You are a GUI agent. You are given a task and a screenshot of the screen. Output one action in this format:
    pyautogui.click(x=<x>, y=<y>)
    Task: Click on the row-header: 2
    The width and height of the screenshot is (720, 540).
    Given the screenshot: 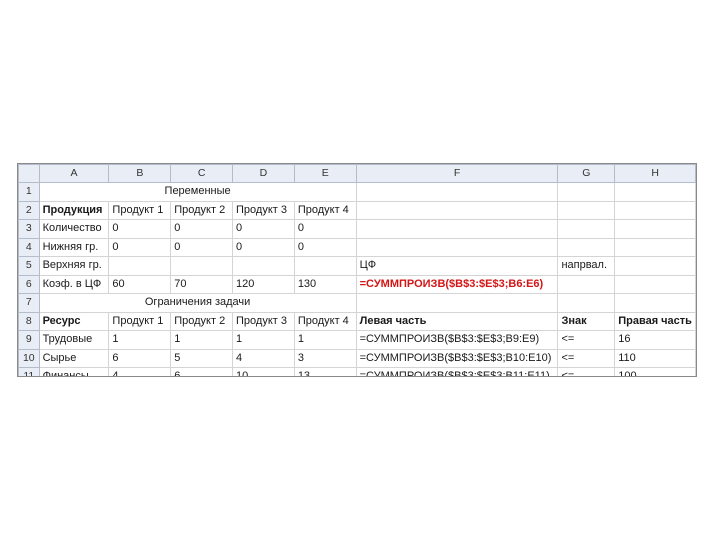 What is the action you would take?
    pyautogui.click(x=29, y=210)
    